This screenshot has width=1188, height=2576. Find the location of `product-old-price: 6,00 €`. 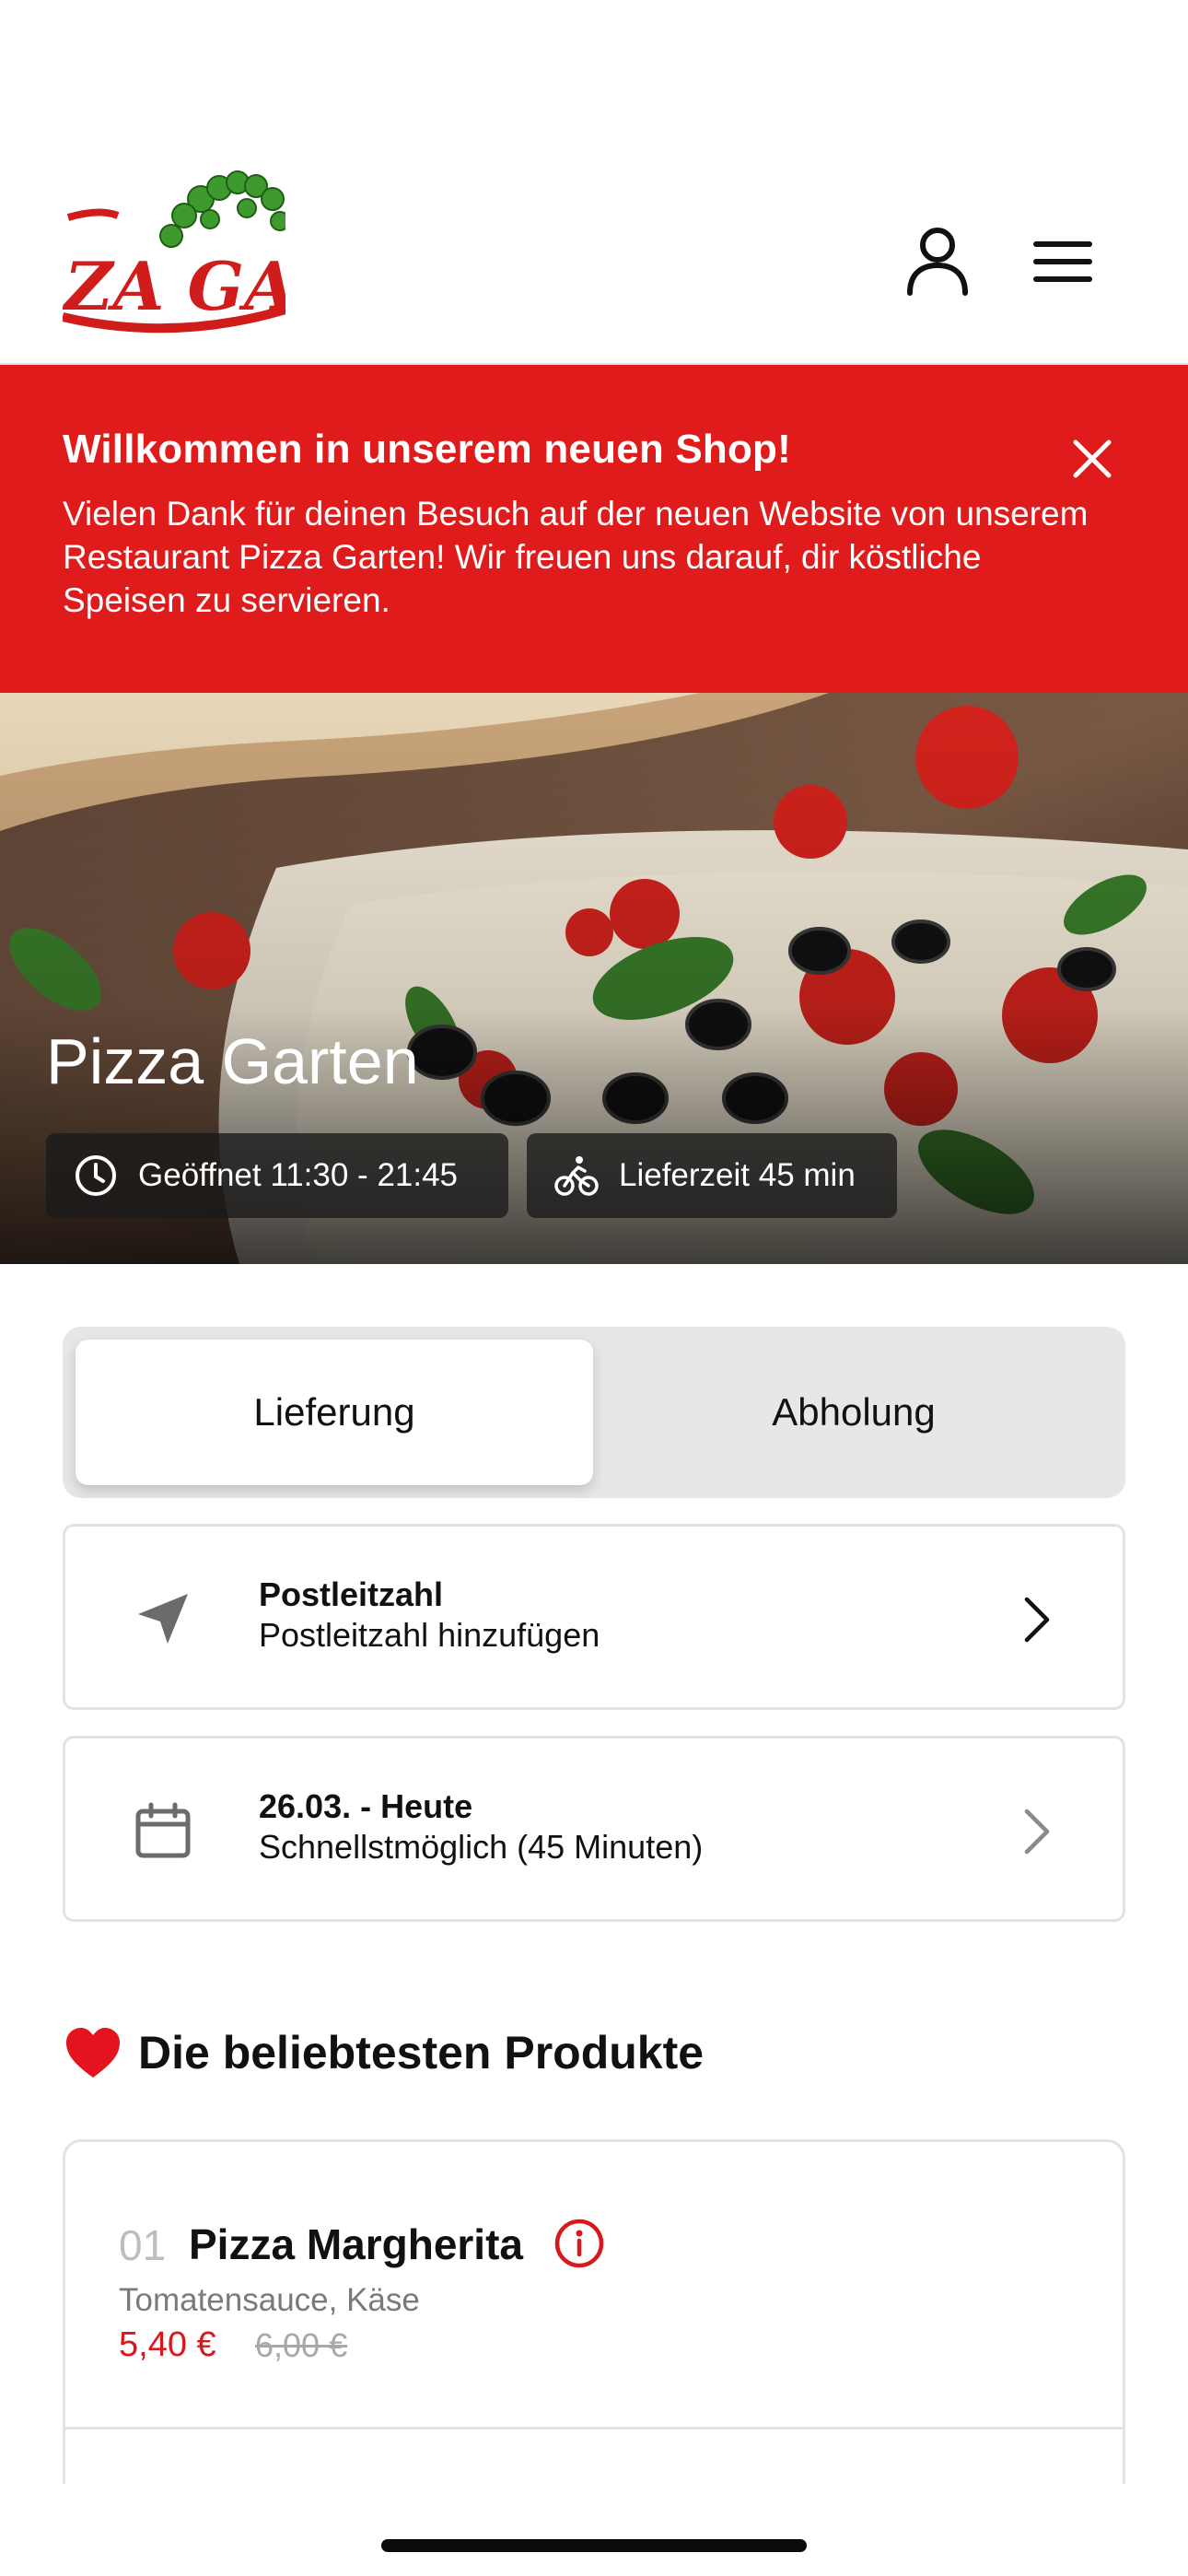

product-old-price: 6,00 € is located at coordinates (301, 2345).